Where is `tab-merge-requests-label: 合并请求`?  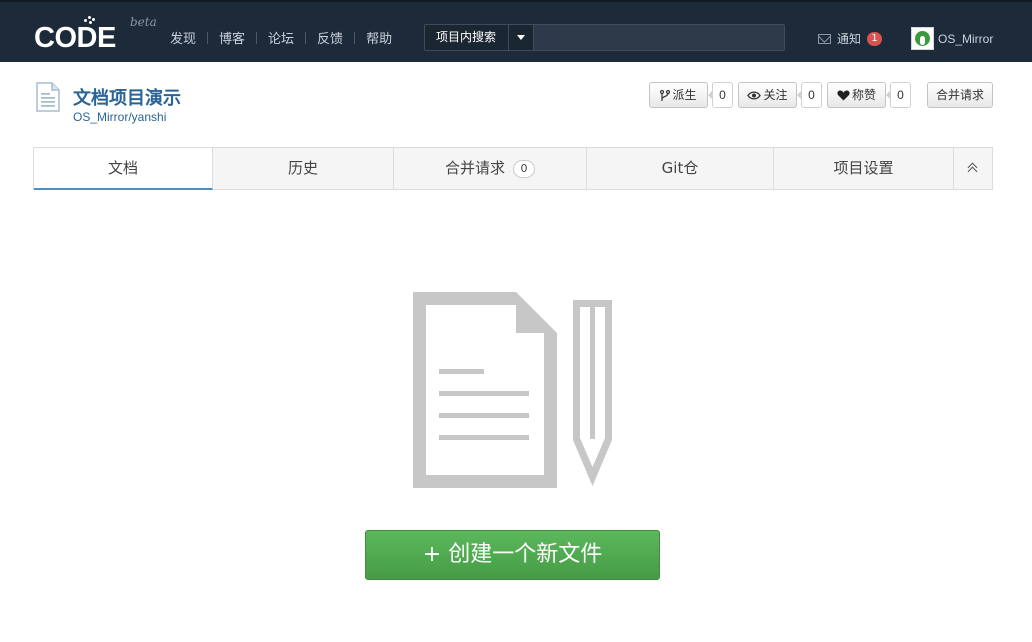 tab-merge-requests-label: 合并请求 is located at coordinates (474, 168).